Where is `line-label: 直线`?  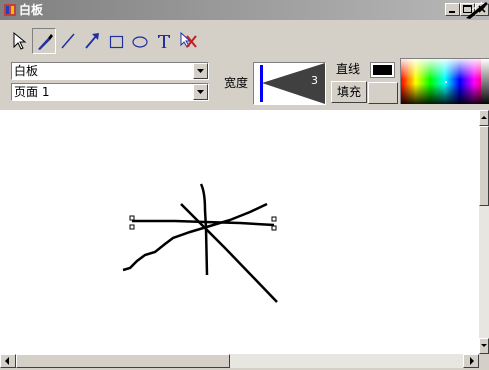 line-label: 直线 is located at coordinates (348, 69).